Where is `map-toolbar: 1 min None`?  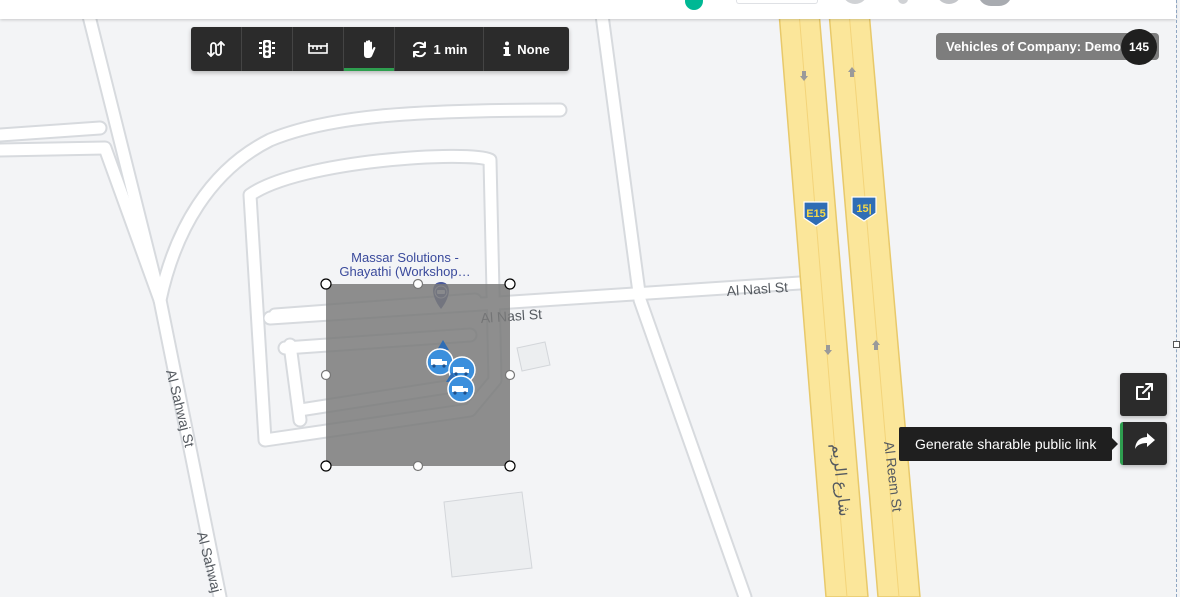 map-toolbar: 1 min None is located at coordinates (380, 49).